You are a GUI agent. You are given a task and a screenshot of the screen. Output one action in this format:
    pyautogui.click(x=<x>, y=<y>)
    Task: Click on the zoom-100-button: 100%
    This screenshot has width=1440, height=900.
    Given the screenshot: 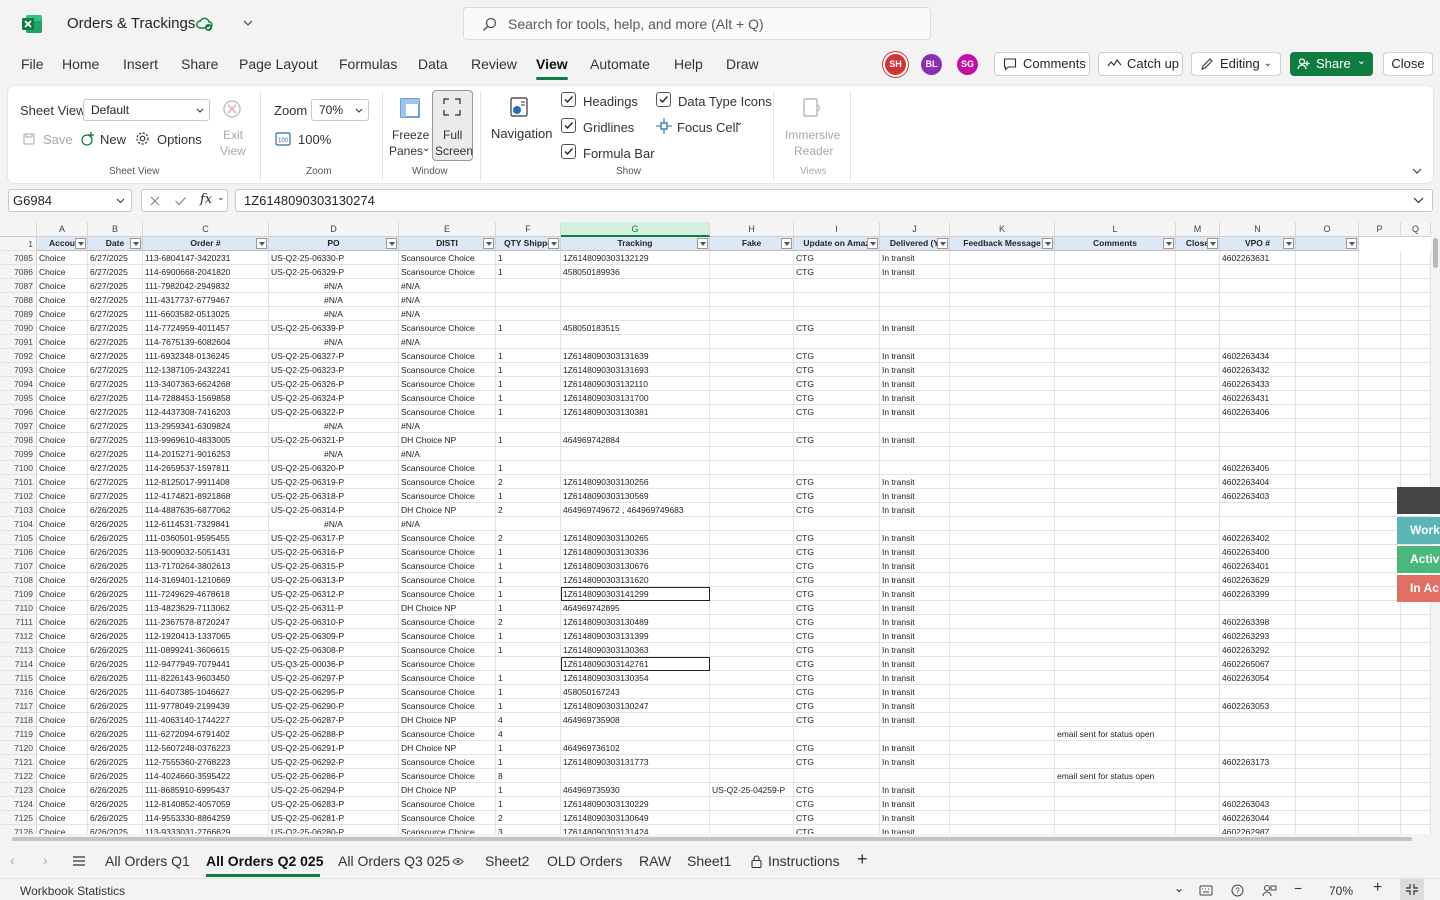 What is the action you would take?
    pyautogui.click(x=314, y=139)
    